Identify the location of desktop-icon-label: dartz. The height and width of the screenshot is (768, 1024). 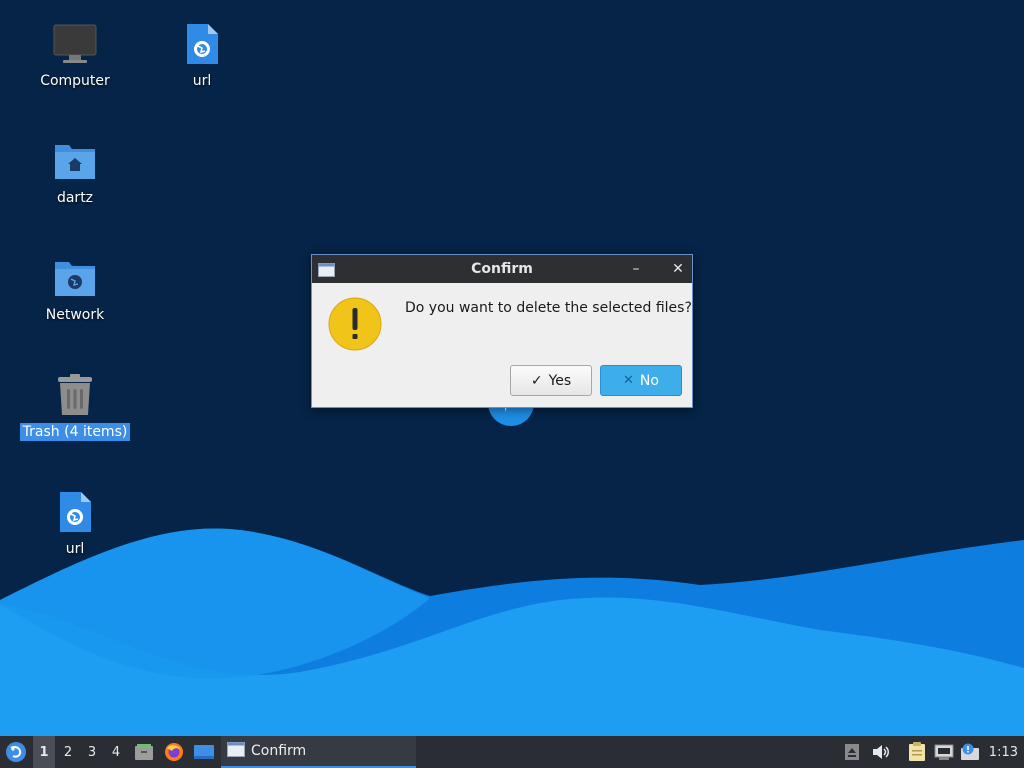
(75, 198).